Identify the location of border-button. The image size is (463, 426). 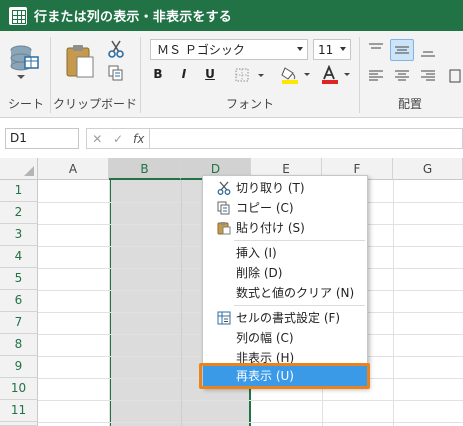
(249, 75).